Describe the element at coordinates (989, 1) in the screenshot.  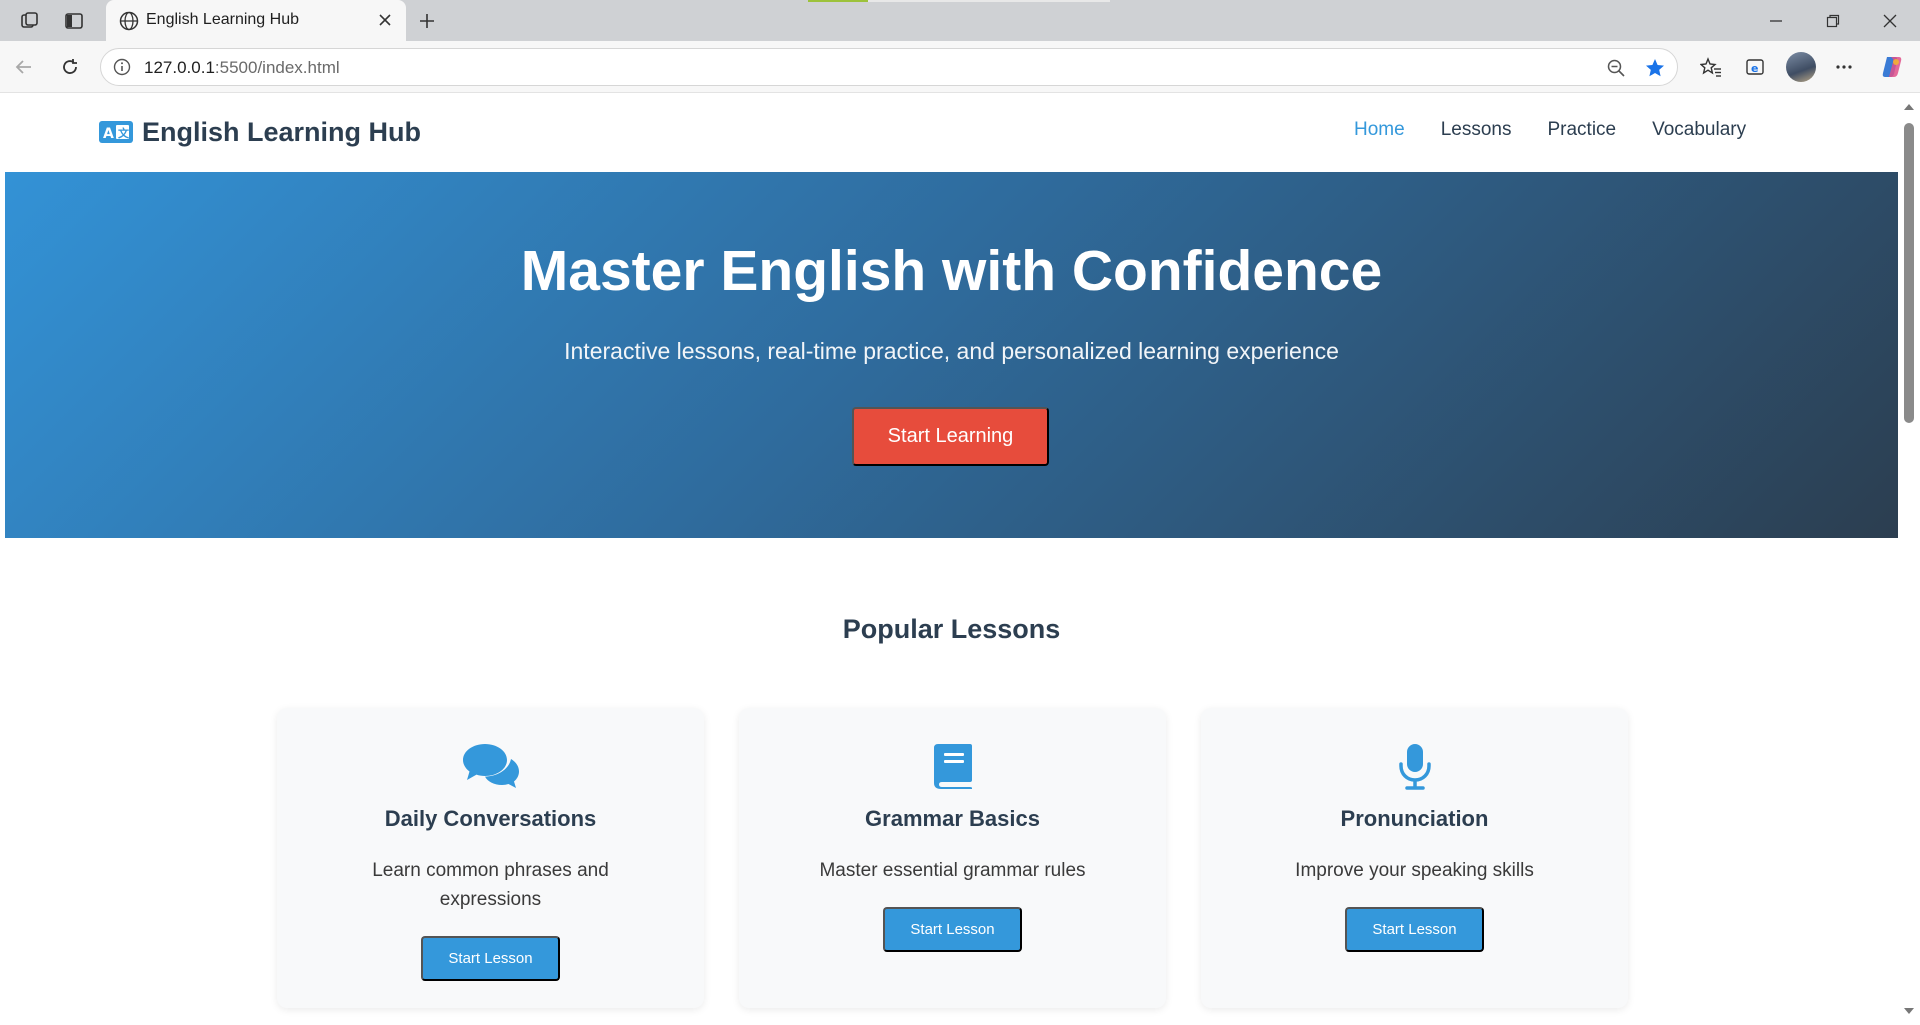
I see `tab-group-strip` at that location.